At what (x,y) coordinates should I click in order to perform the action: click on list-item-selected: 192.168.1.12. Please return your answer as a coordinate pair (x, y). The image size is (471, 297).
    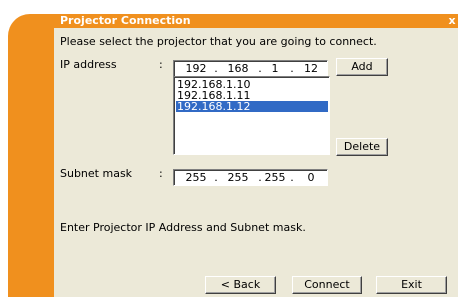
    Looking at the image, I should click on (252, 106).